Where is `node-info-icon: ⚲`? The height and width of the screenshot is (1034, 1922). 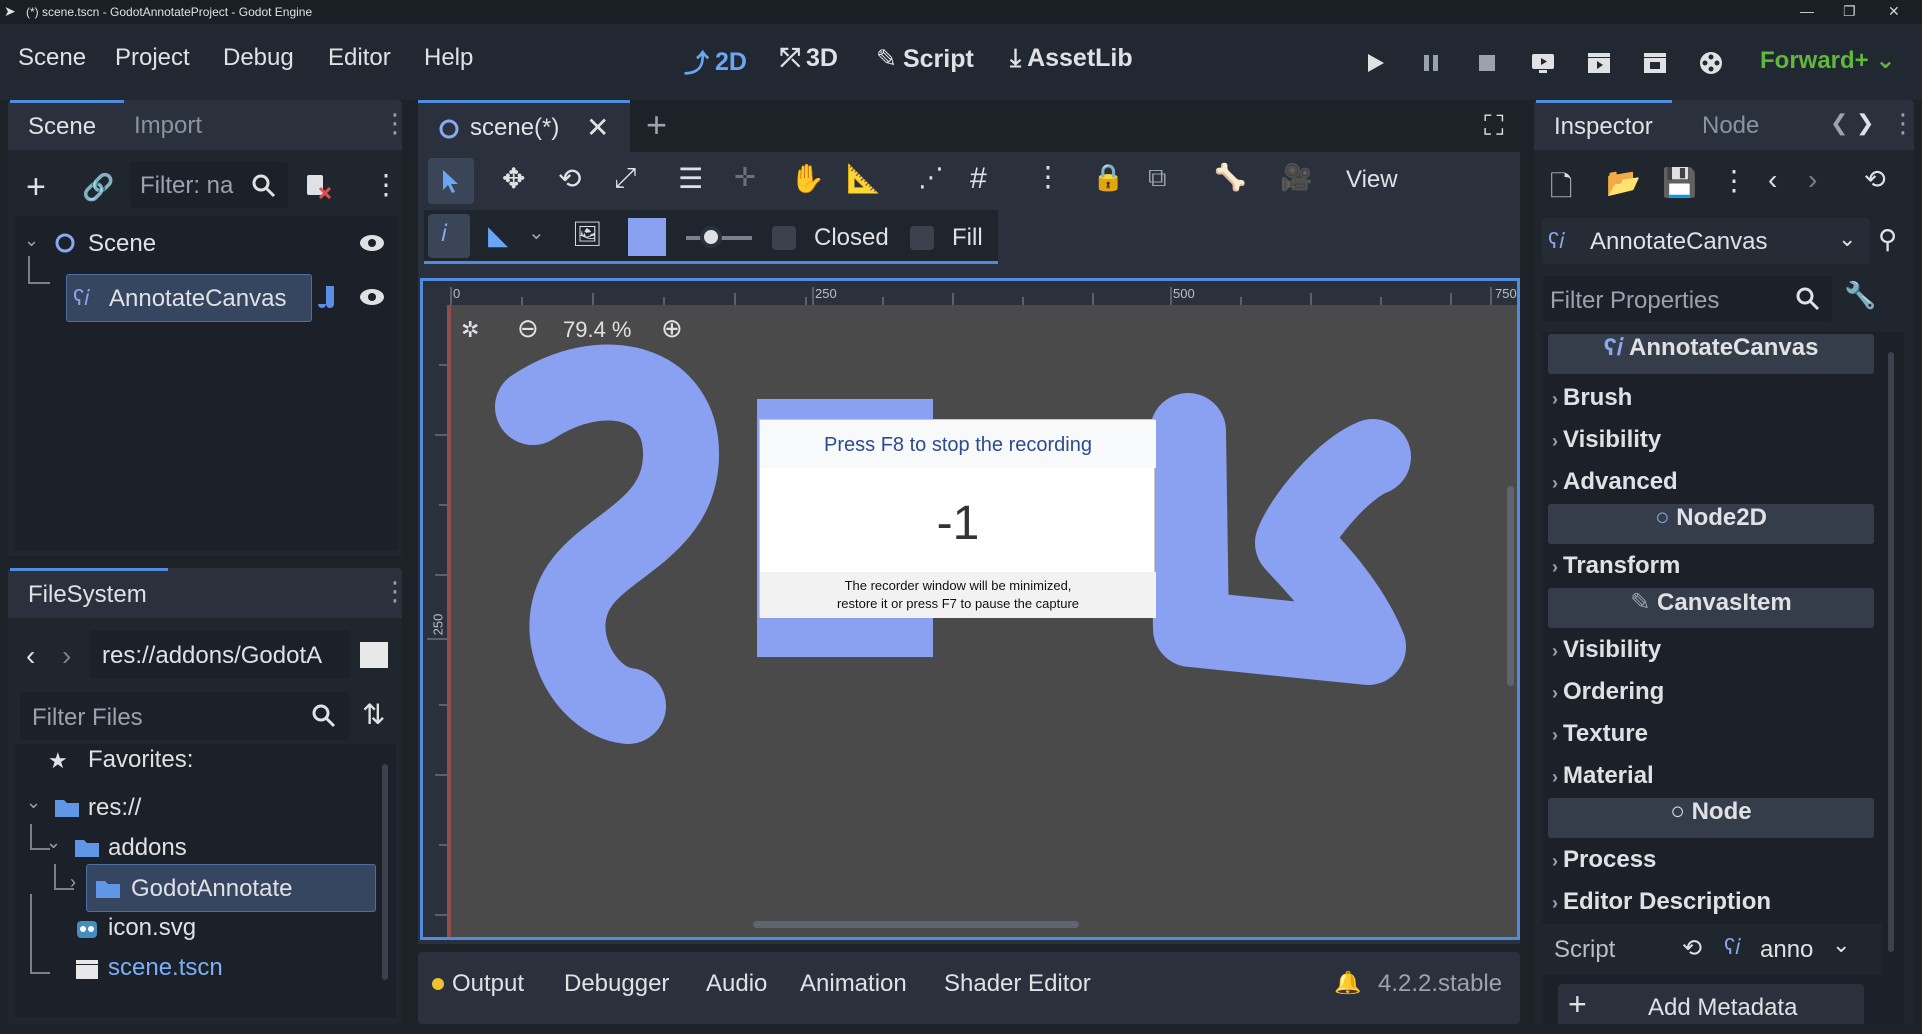 node-info-icon: ⚲ is located at coordinates (1887, 239).